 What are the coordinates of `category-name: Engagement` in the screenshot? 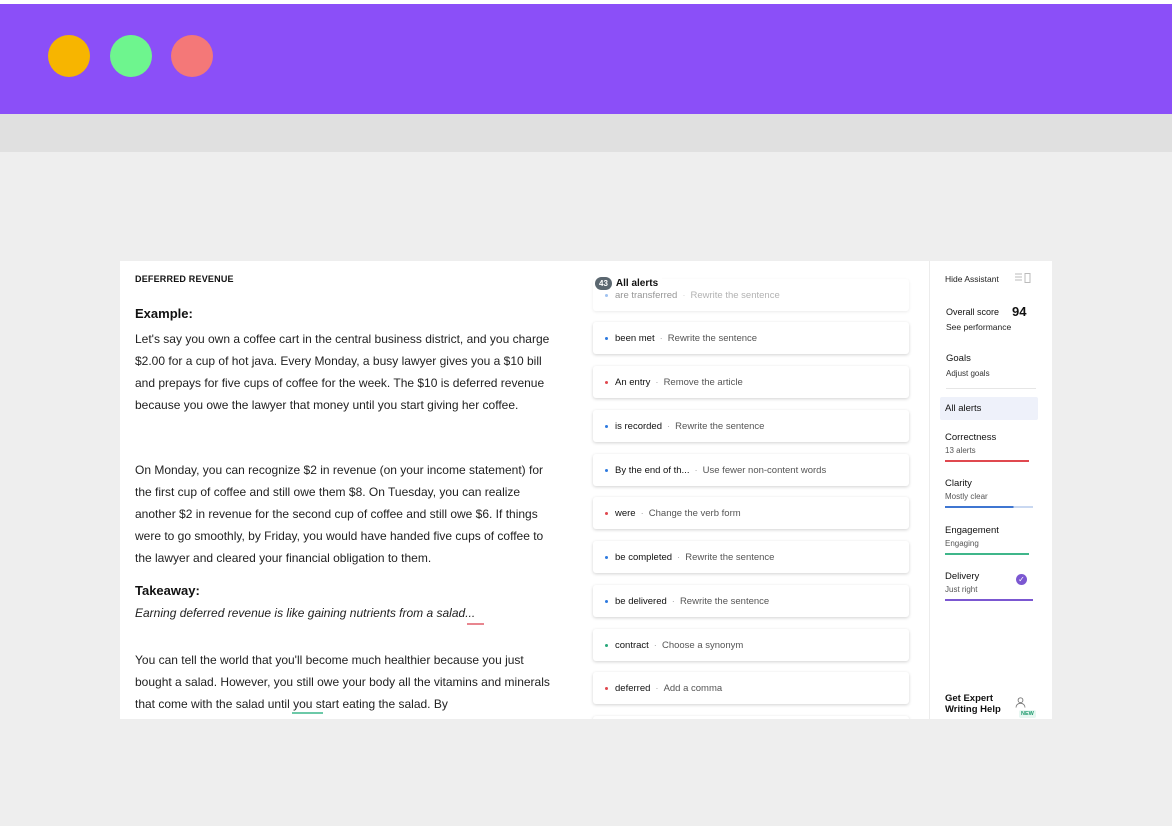 It's located at (972, 530).